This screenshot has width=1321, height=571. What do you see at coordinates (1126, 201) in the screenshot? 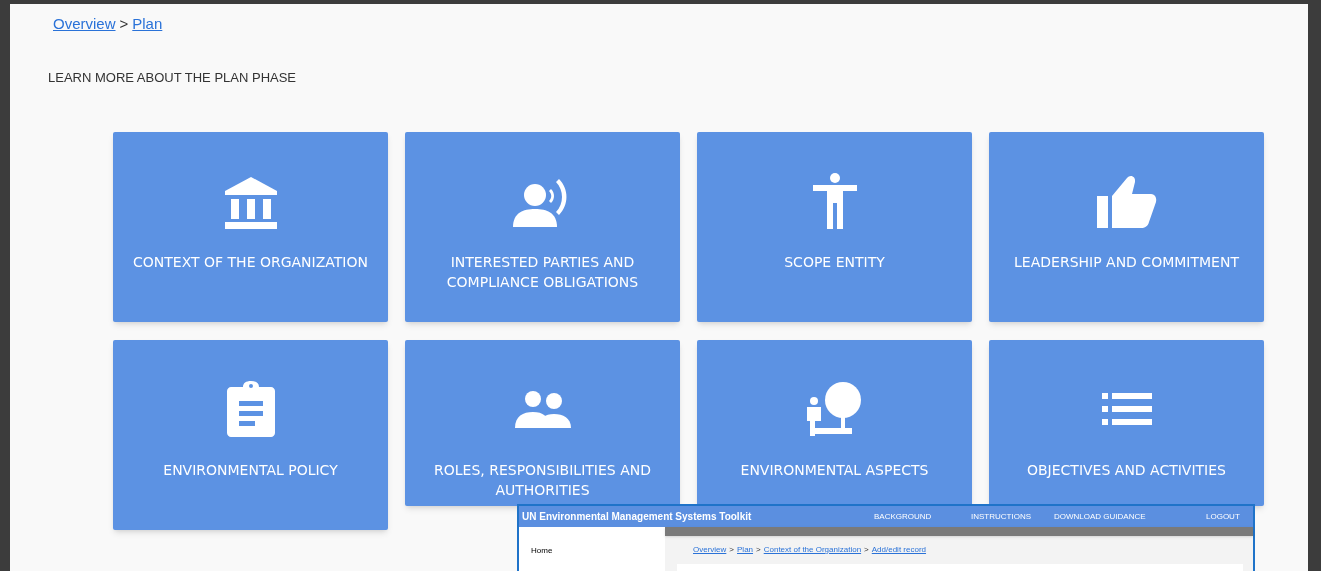
I see `thumbs-up-icon` at bounding box center [1126, 201].